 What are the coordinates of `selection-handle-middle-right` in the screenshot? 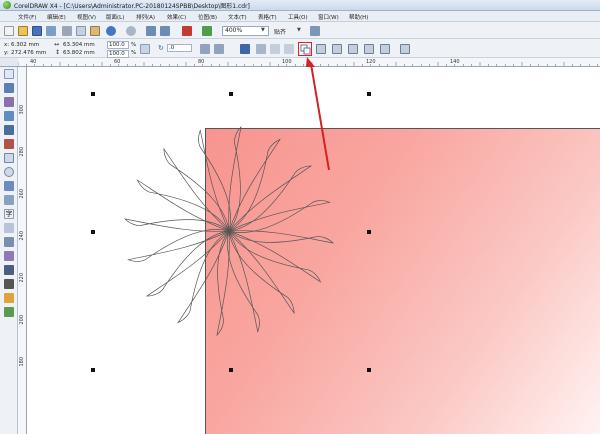 It's located at (369, 232).